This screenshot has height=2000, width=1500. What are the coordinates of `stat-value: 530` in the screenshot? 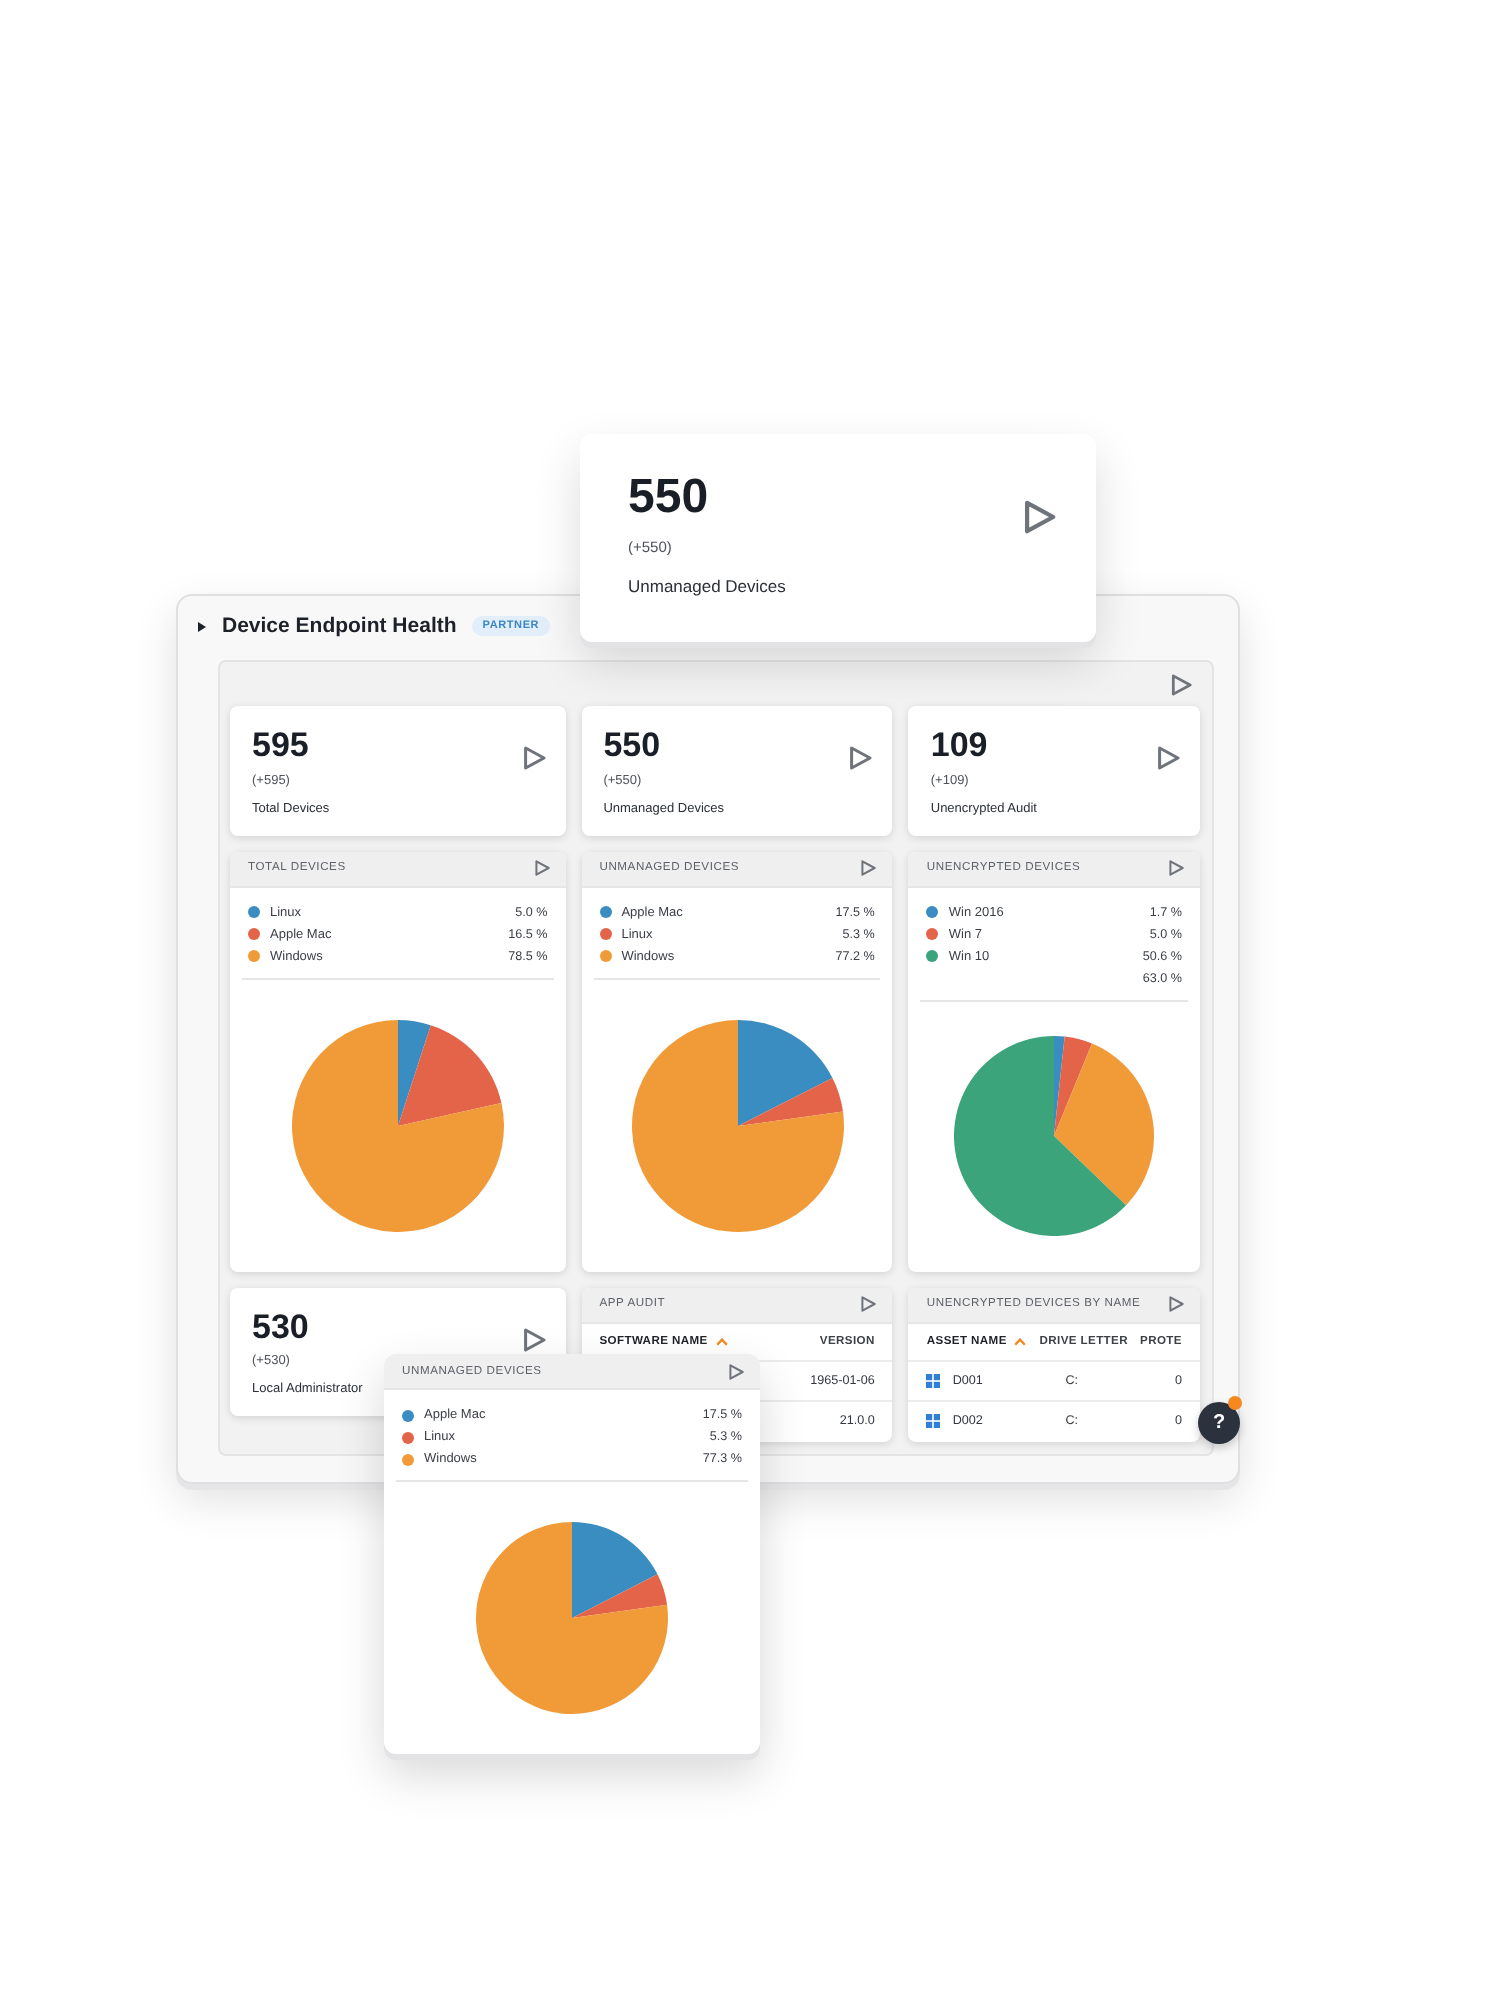 It's located at (281, 1327).